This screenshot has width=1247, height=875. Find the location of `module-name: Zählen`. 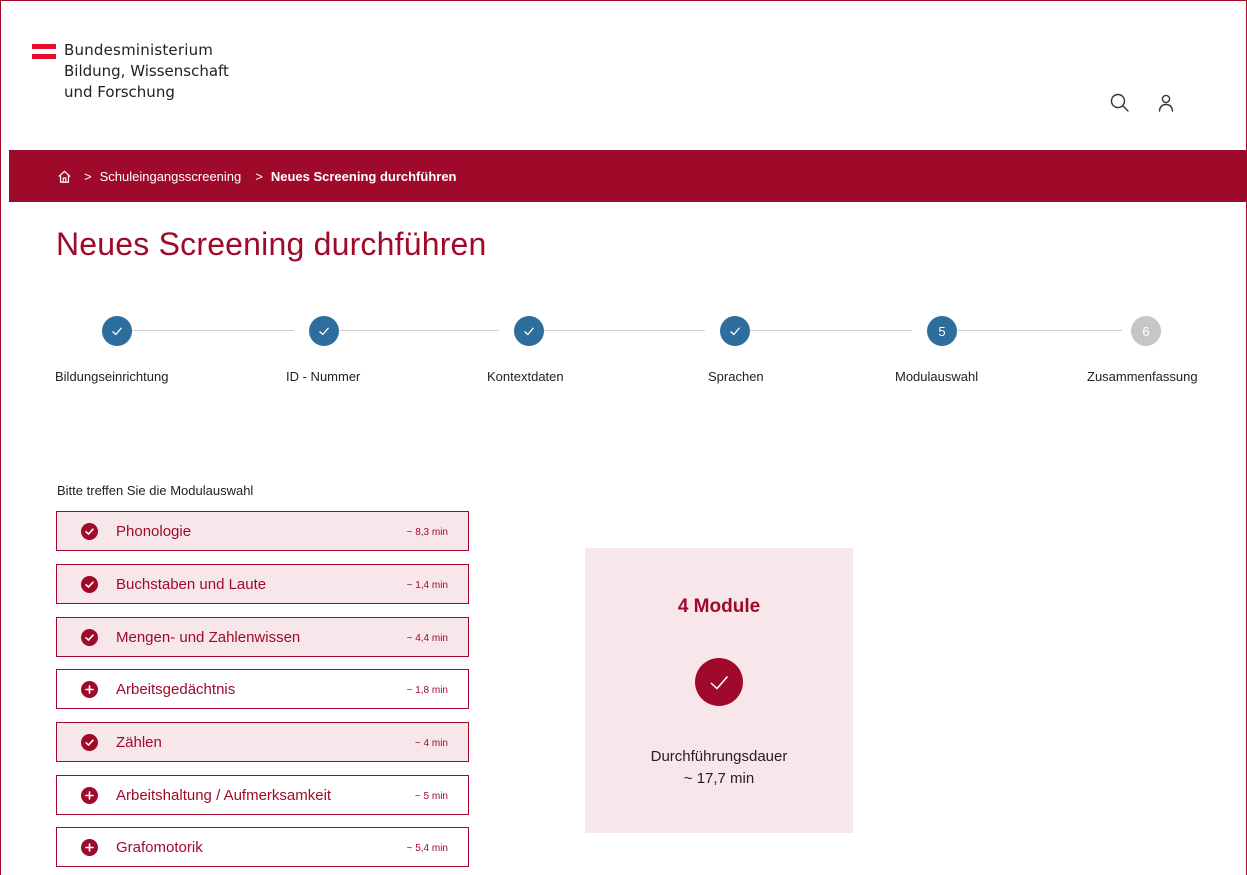

module-name: Zählen is located at coordinates (139, 742).